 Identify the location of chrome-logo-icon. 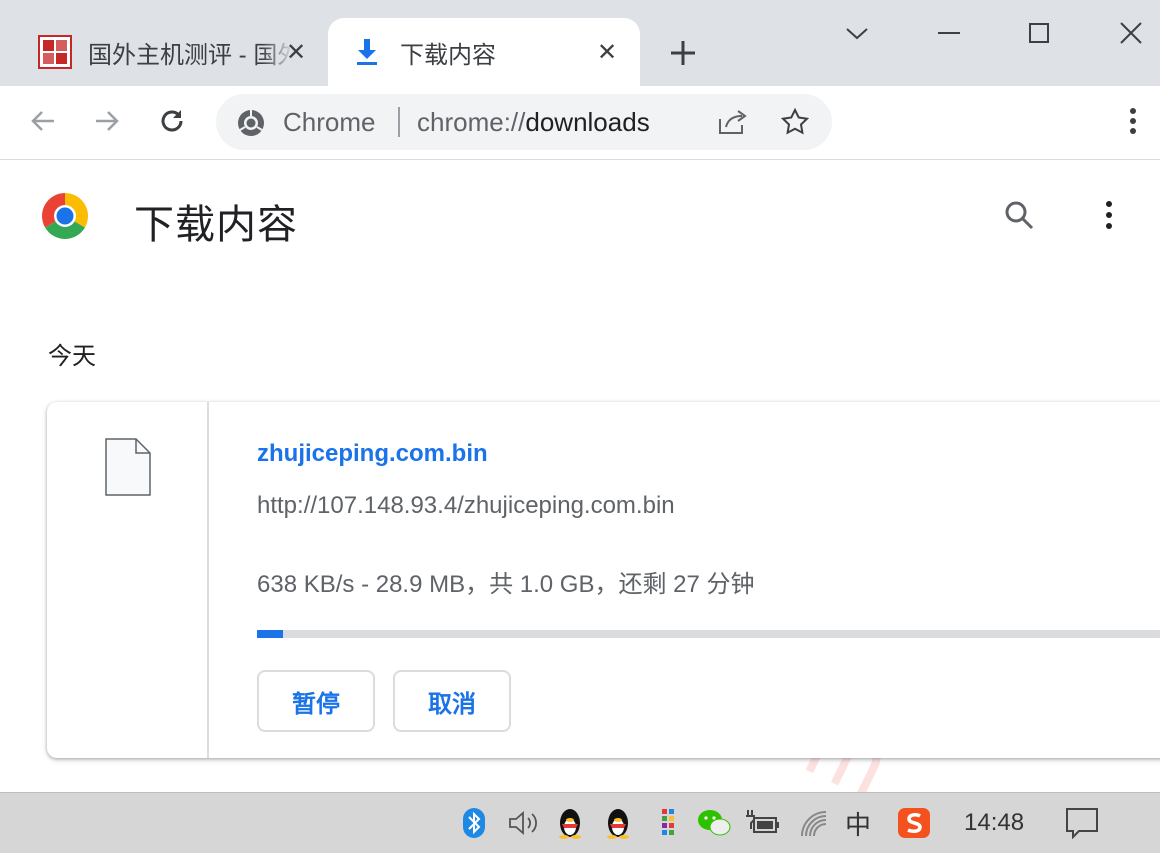
(65, 216).